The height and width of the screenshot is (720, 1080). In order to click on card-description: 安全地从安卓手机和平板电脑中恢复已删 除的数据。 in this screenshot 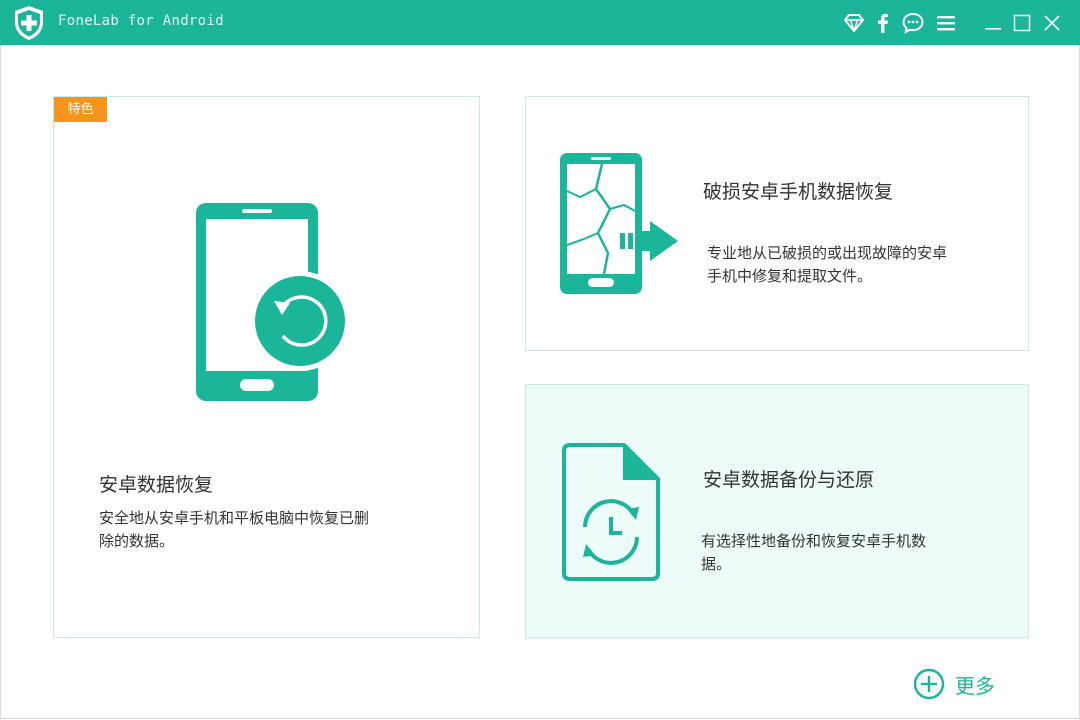, I will do `click(234, 529)`.